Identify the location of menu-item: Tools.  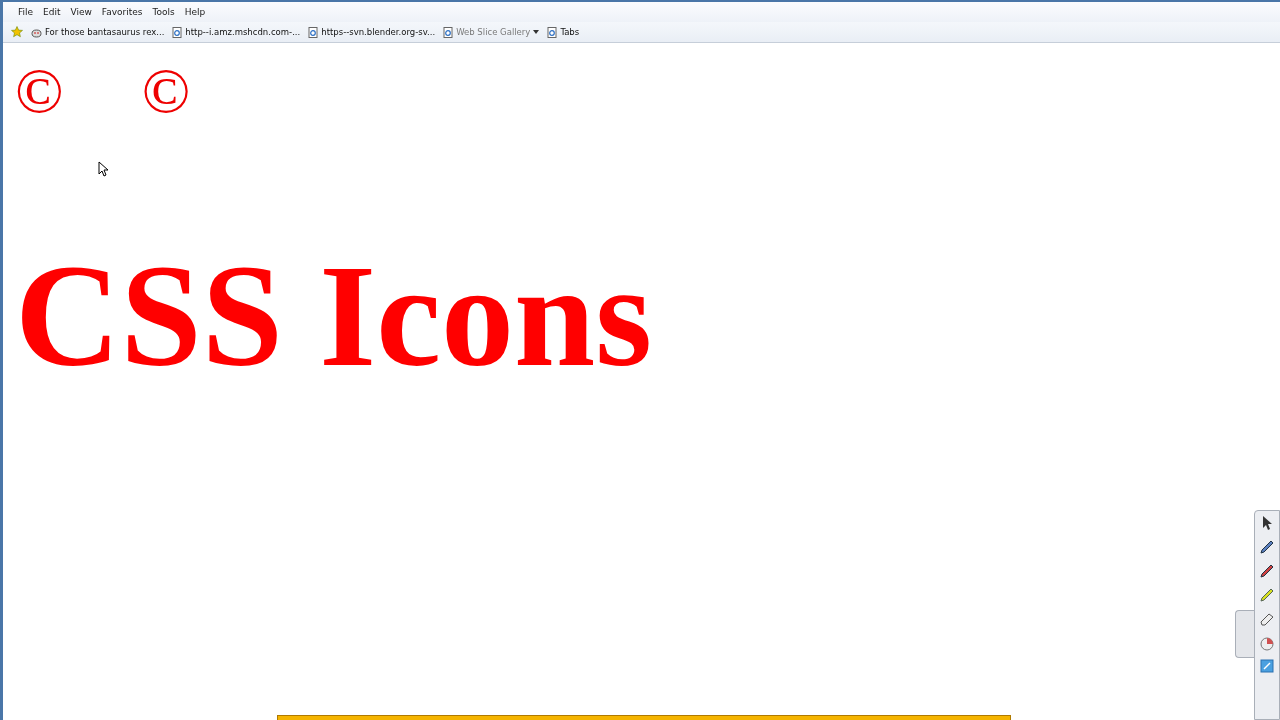
(163, 12).